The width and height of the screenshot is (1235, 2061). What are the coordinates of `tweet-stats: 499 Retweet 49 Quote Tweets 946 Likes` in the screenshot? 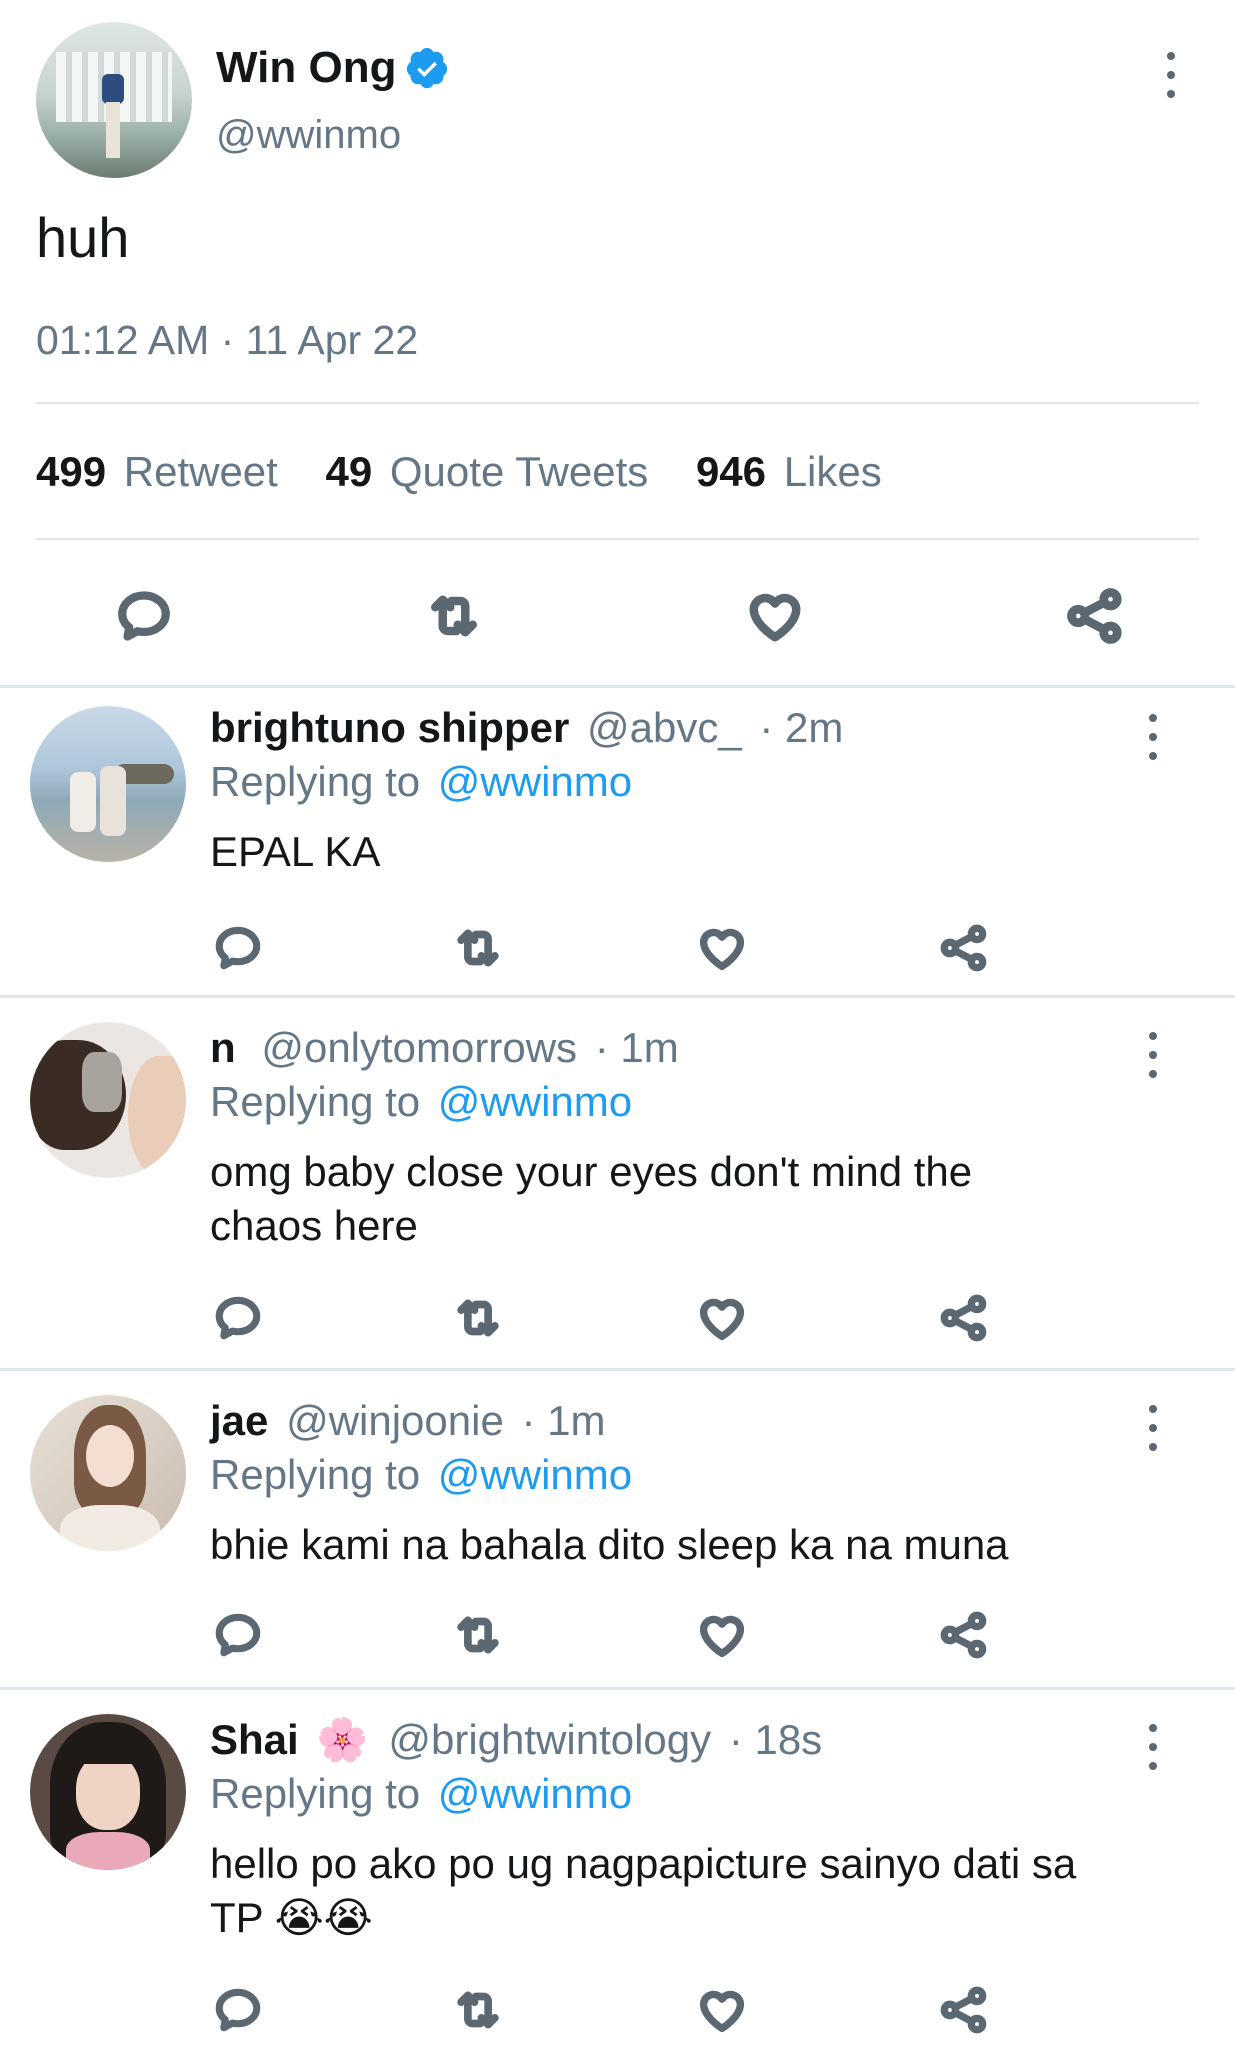 It's located at (459, 472).